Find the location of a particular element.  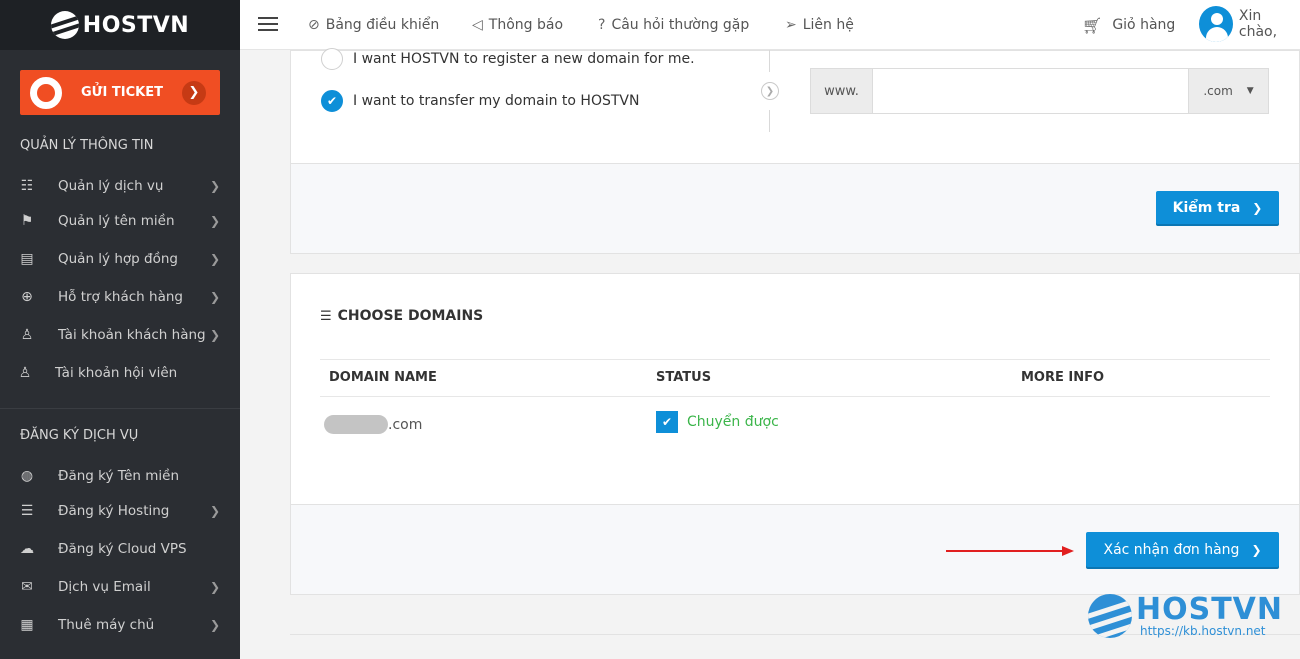

radio-register is located at coordinates (332, 59).